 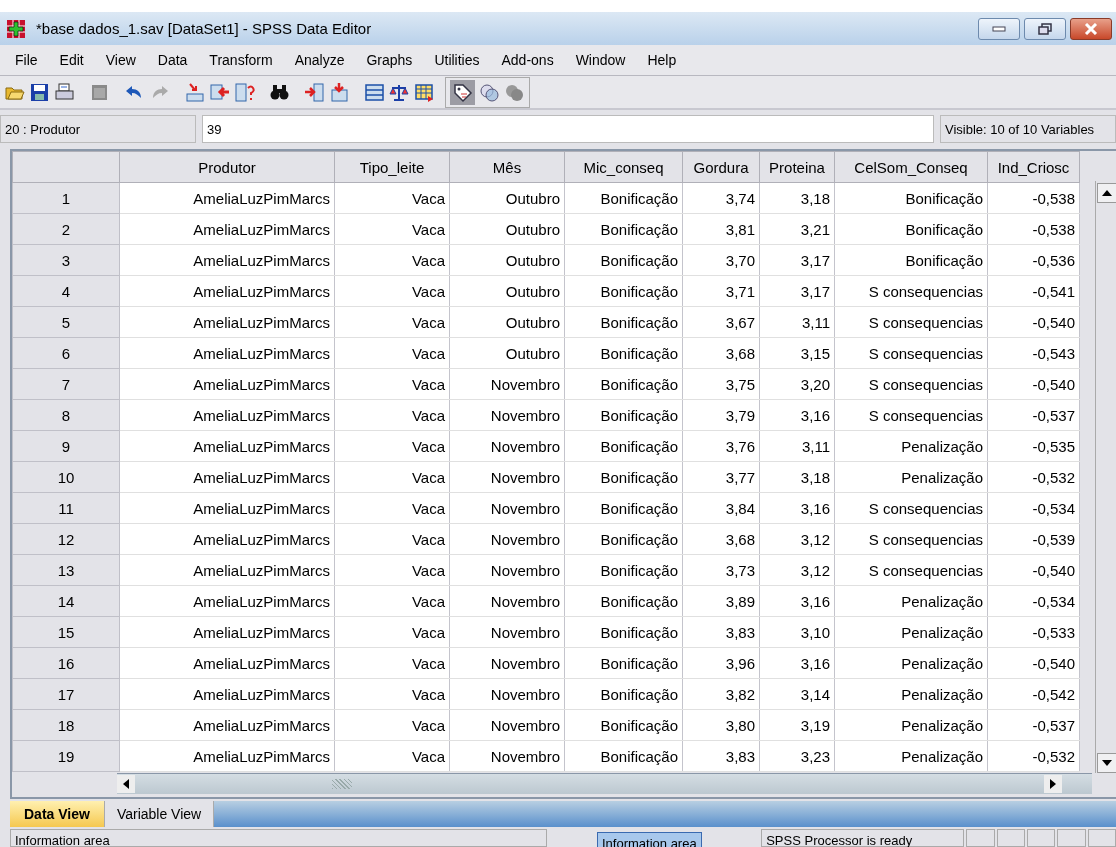 What do you see at coordinates (797, 384) in the screenshot?
I see `table-cell: 3,20` at bounding box center [797, 384].